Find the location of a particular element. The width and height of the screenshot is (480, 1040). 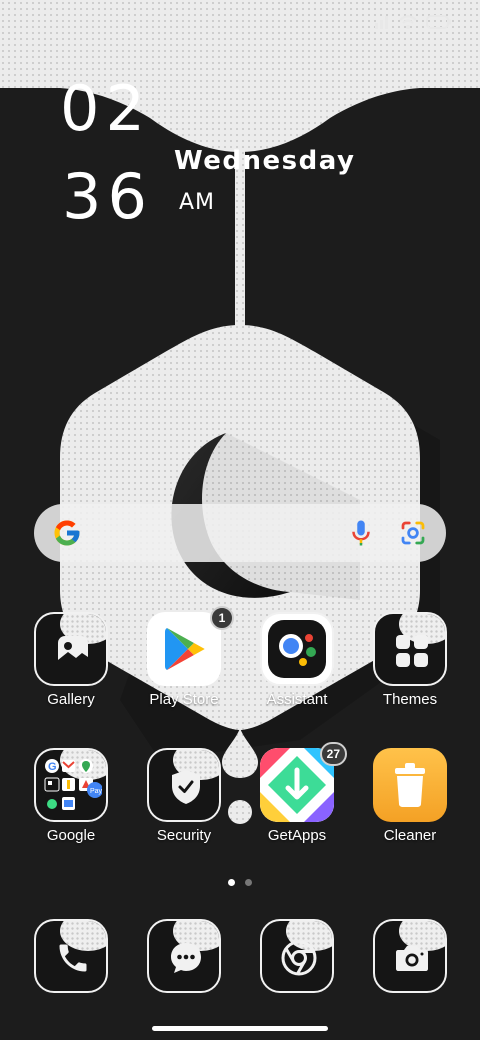

security-shield-icon is located at coordinates (184, 785).